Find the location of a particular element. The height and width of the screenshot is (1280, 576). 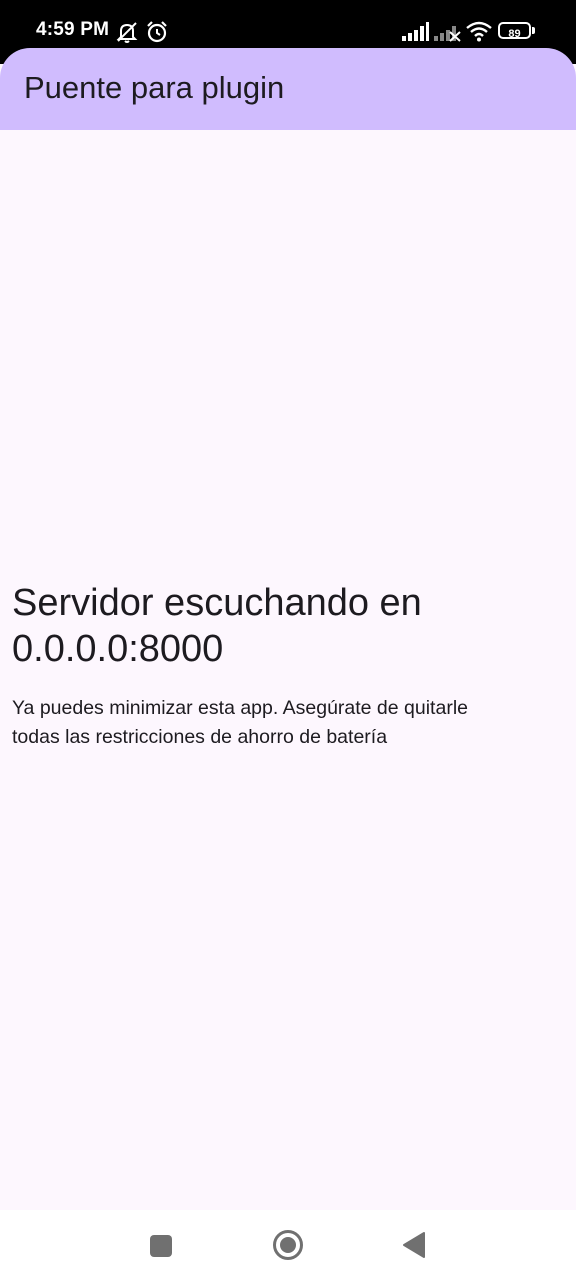

app-bar: Puente para plugin is located at coordinates (288, 89).